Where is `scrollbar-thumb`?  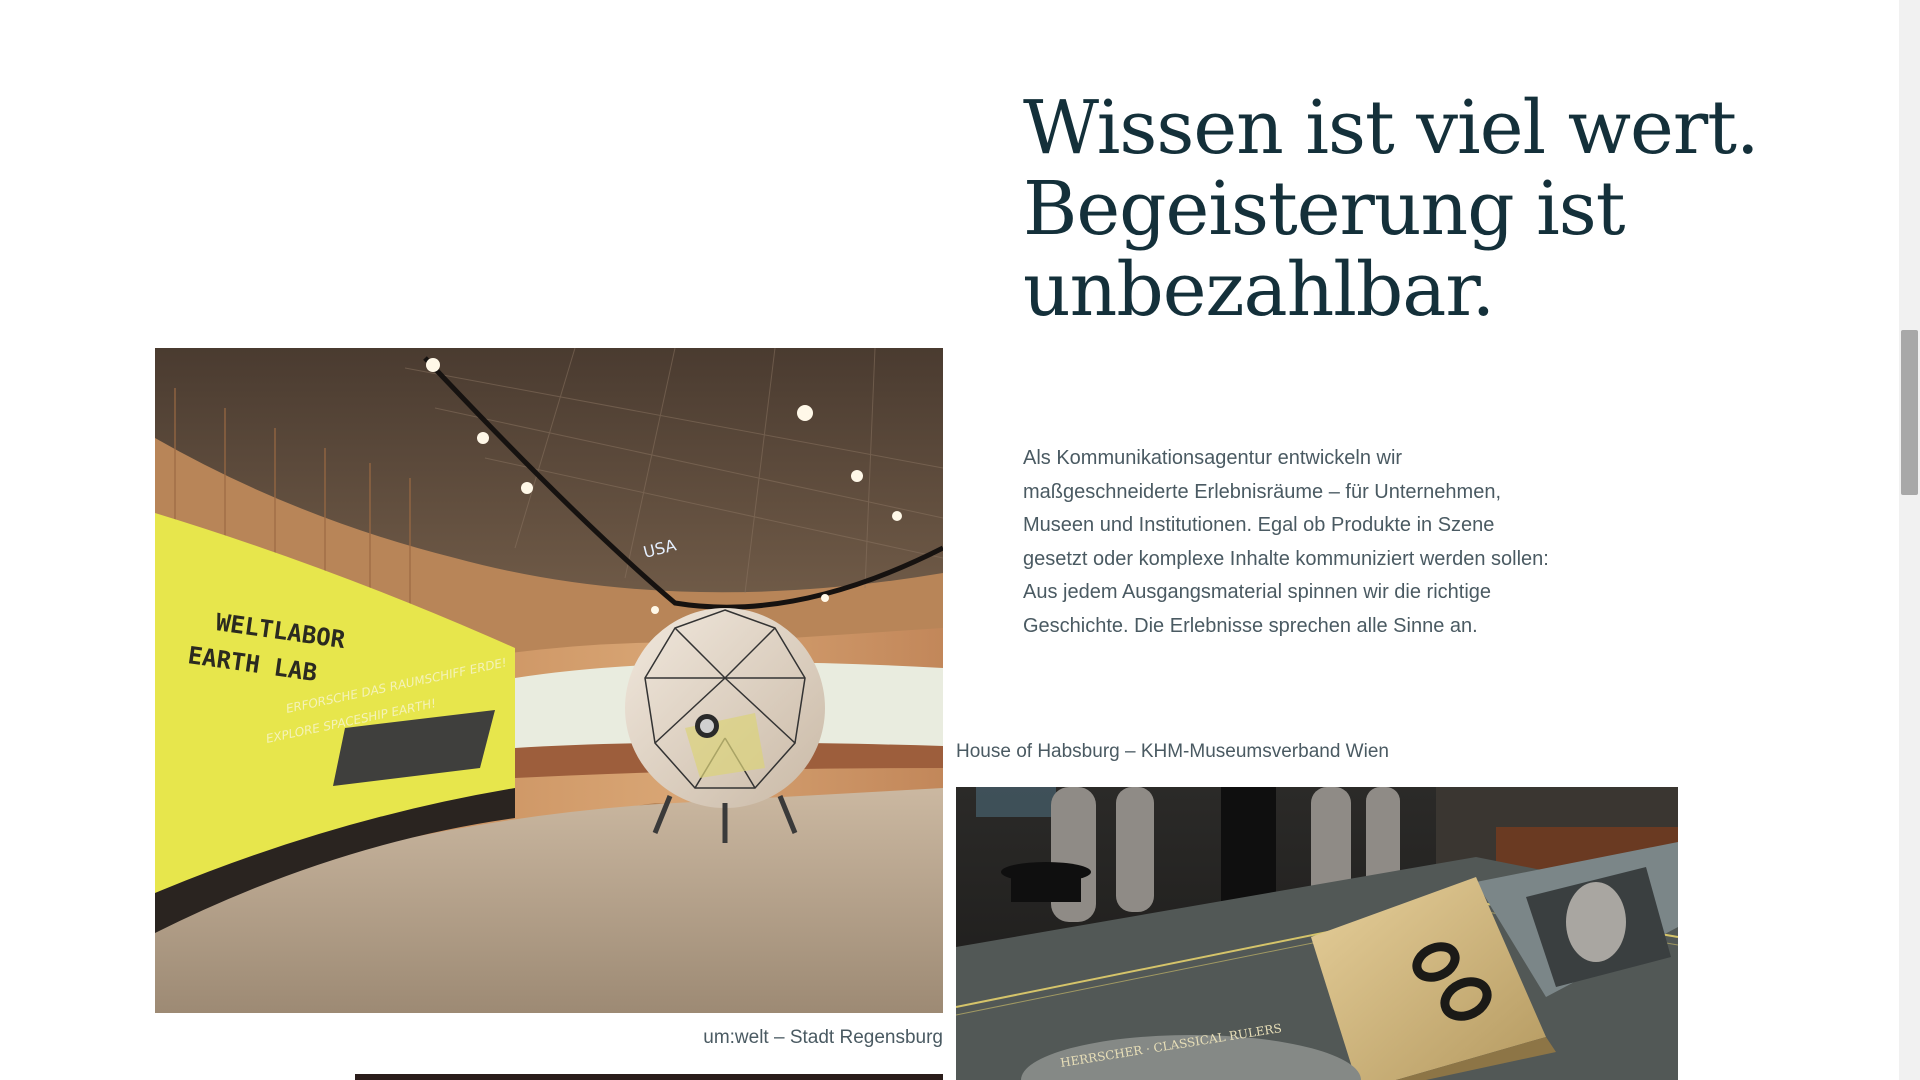 scrollbar-thumb is located at coordinates (1909, 412).